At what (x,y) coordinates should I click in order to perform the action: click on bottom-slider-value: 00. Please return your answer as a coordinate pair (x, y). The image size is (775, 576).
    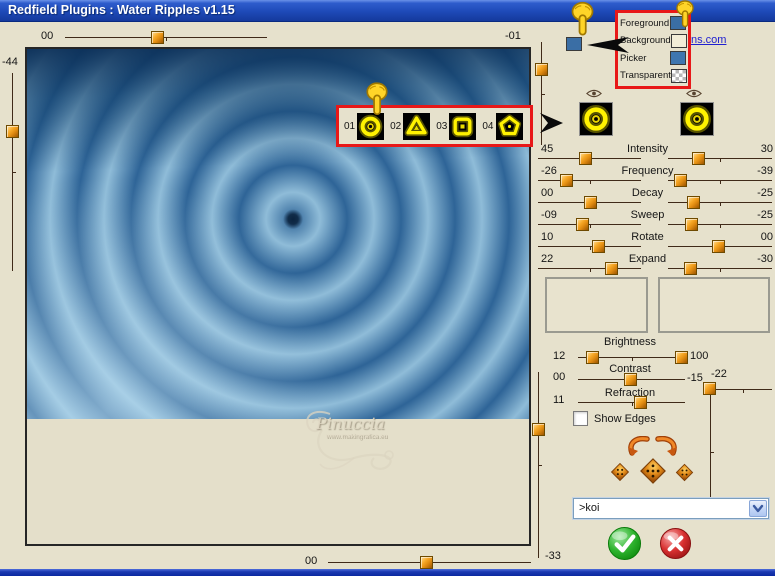
    Looking at the image, I should click on (311, 561).